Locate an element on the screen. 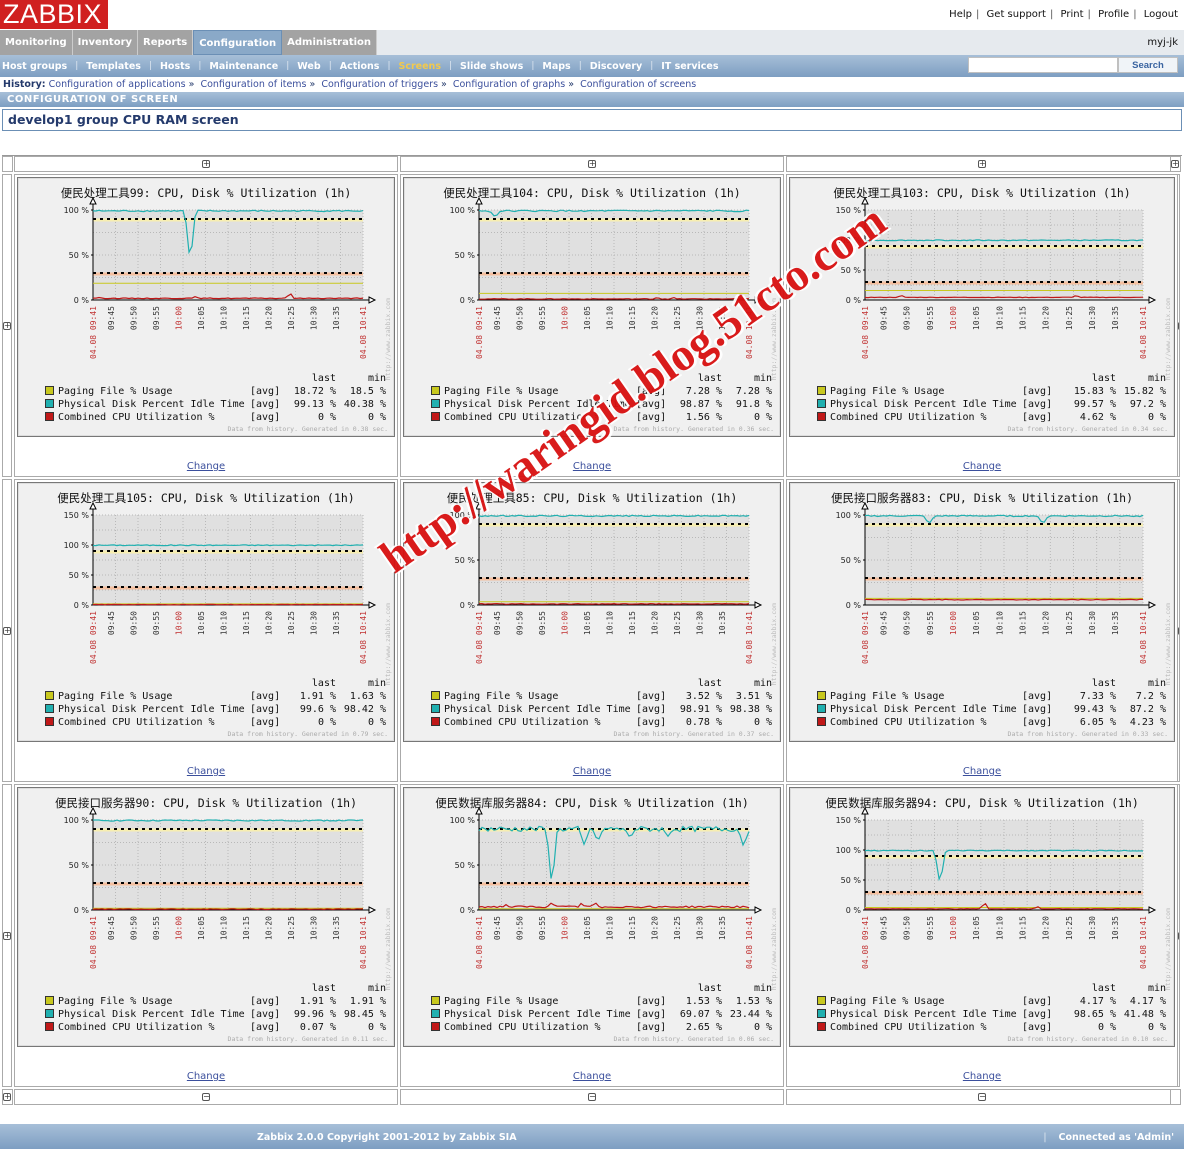 Image resolution: width=1184 pixels, height=1149 pixels. menu-tab-configuration: Configuration is located at coordinates (238, 42).